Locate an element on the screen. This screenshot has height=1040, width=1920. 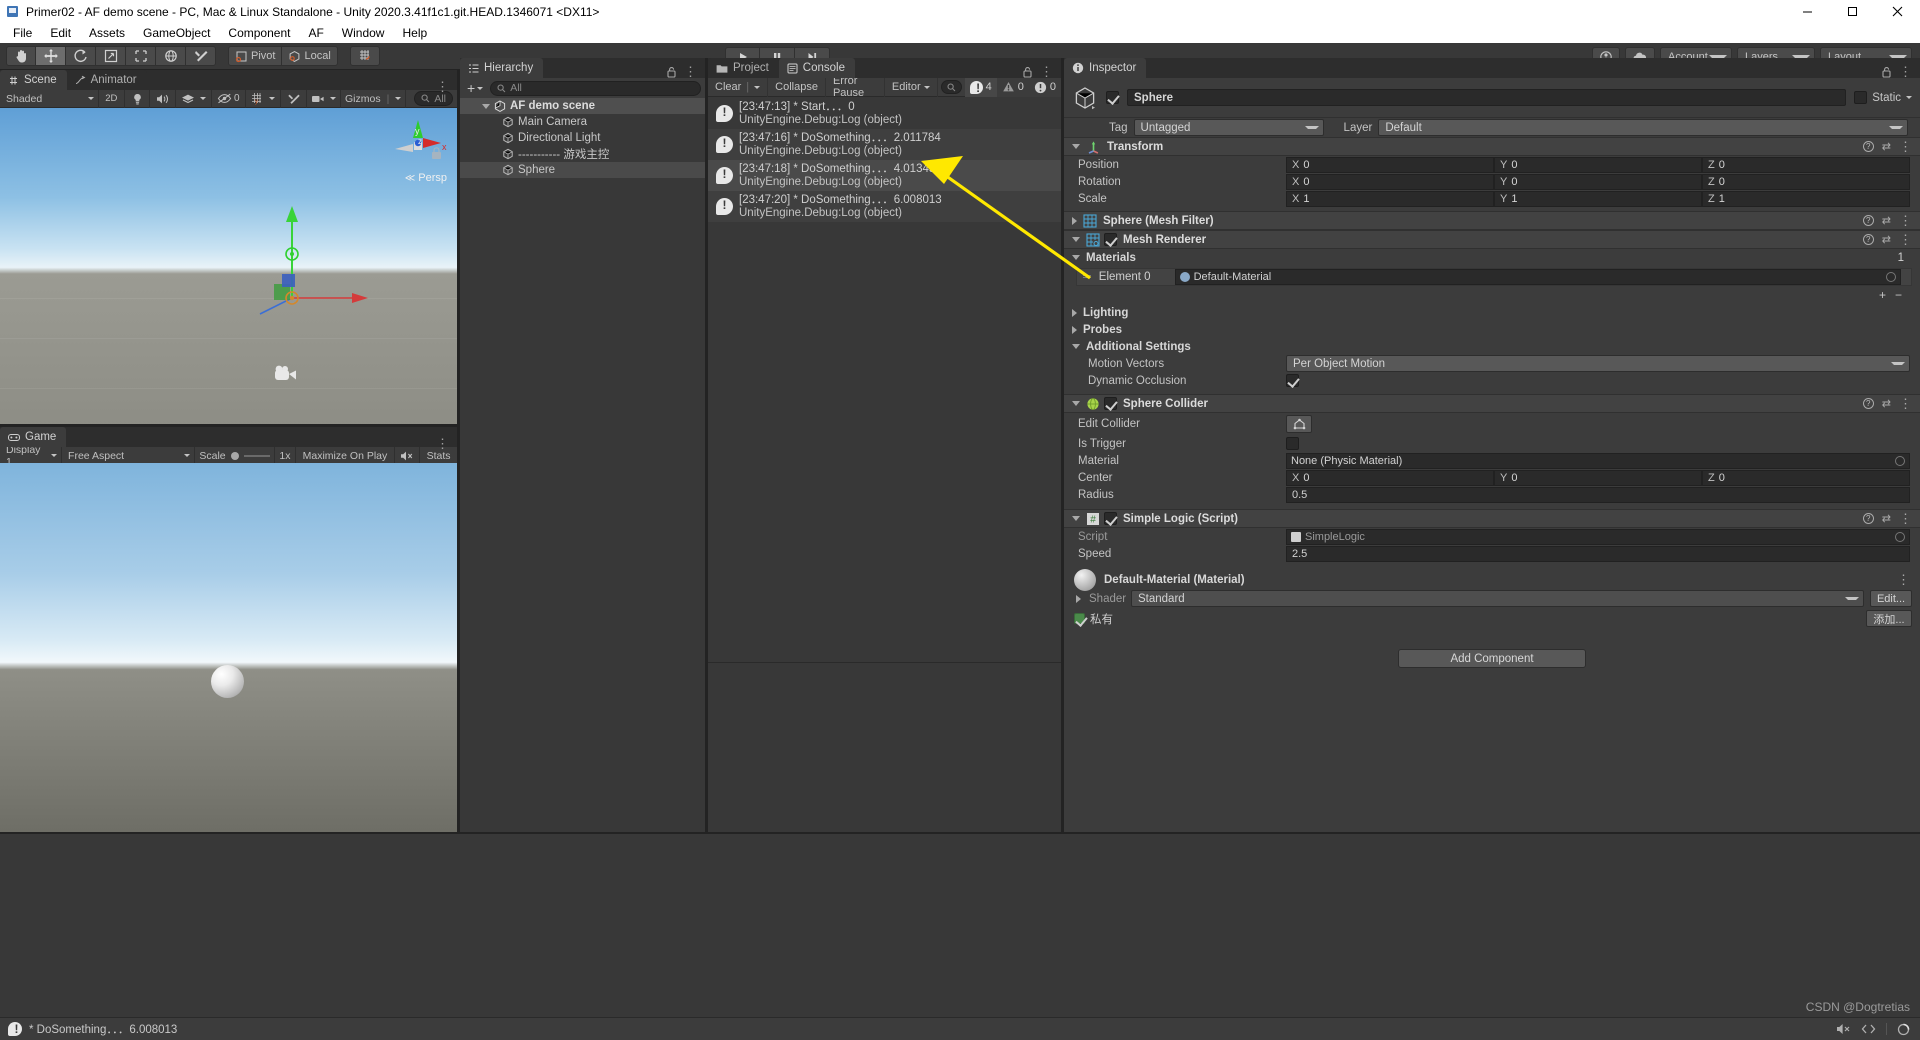
transform-tool-icon is located at coordinates (171, 56).